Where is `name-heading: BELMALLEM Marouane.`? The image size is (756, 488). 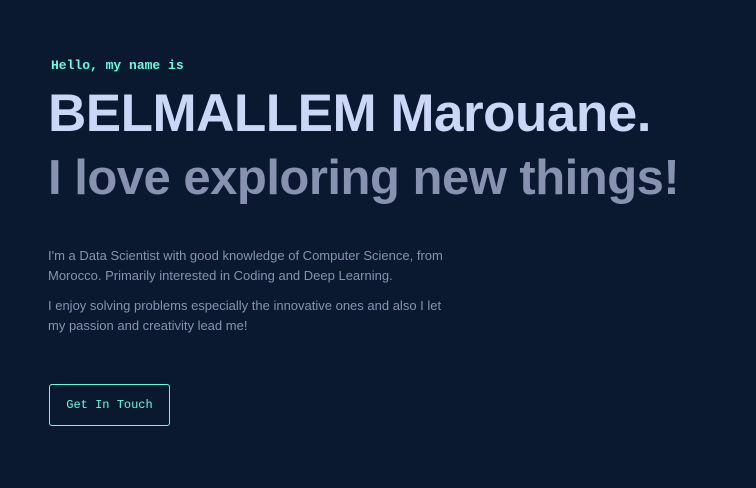
name-heading: BELMALLEM Marouane. is located at coordinates (349, 113).